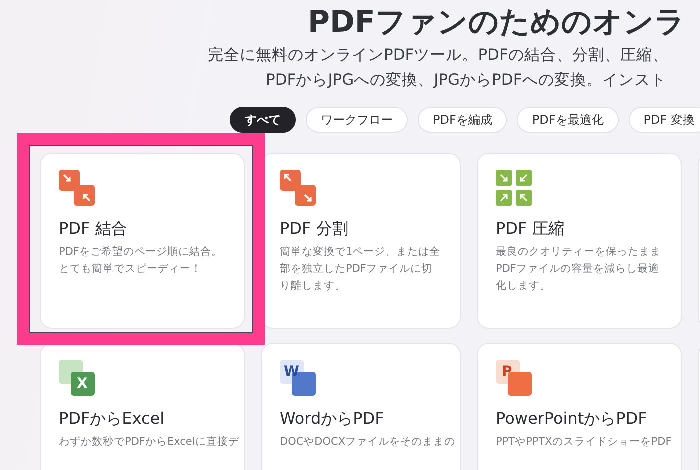 Image resolution: width=700 pixels, height=470 pixels. Describe the element at coordinates (568, 120) in the screenshot. I see `filter-tab: PDFを最適化` at that location.